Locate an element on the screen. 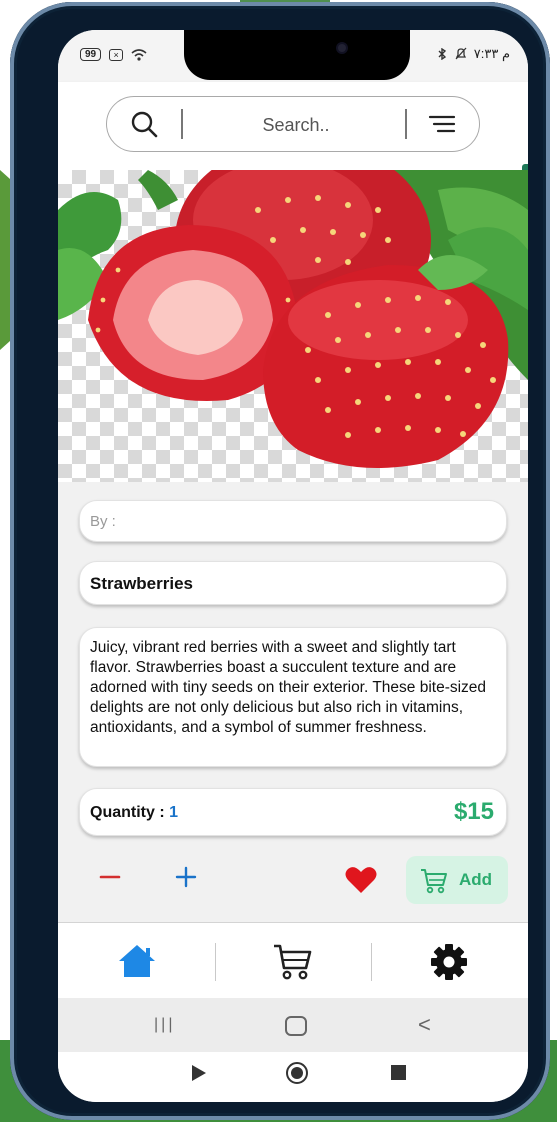 The height and width of the screenshot is (1122, 557). back-button: < is located at coordinates (424, 1025).